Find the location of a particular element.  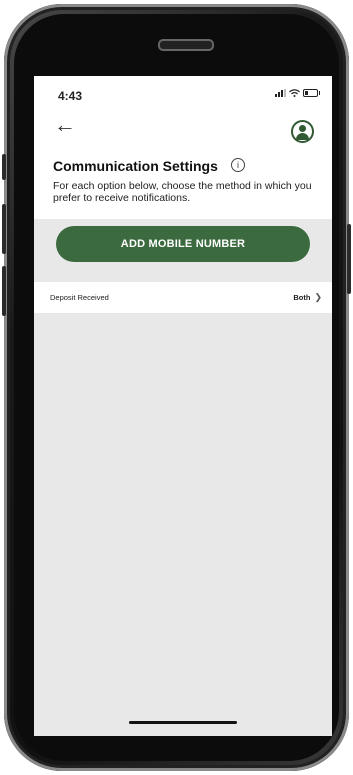

setting-value-group: Both ❯ is located at coordinates (307, 297).